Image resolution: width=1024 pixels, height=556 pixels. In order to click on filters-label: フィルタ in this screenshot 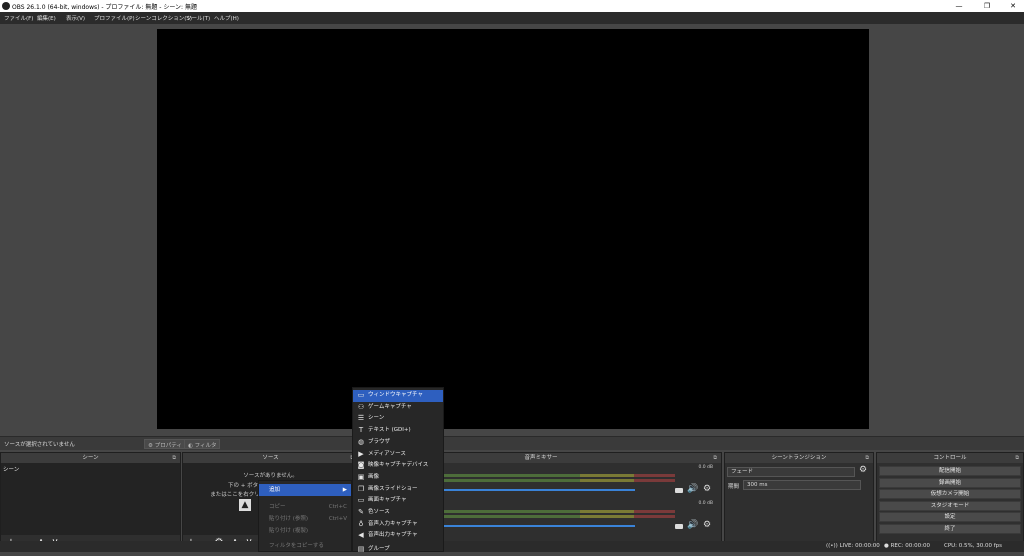, I will do `click(205, 446)`.